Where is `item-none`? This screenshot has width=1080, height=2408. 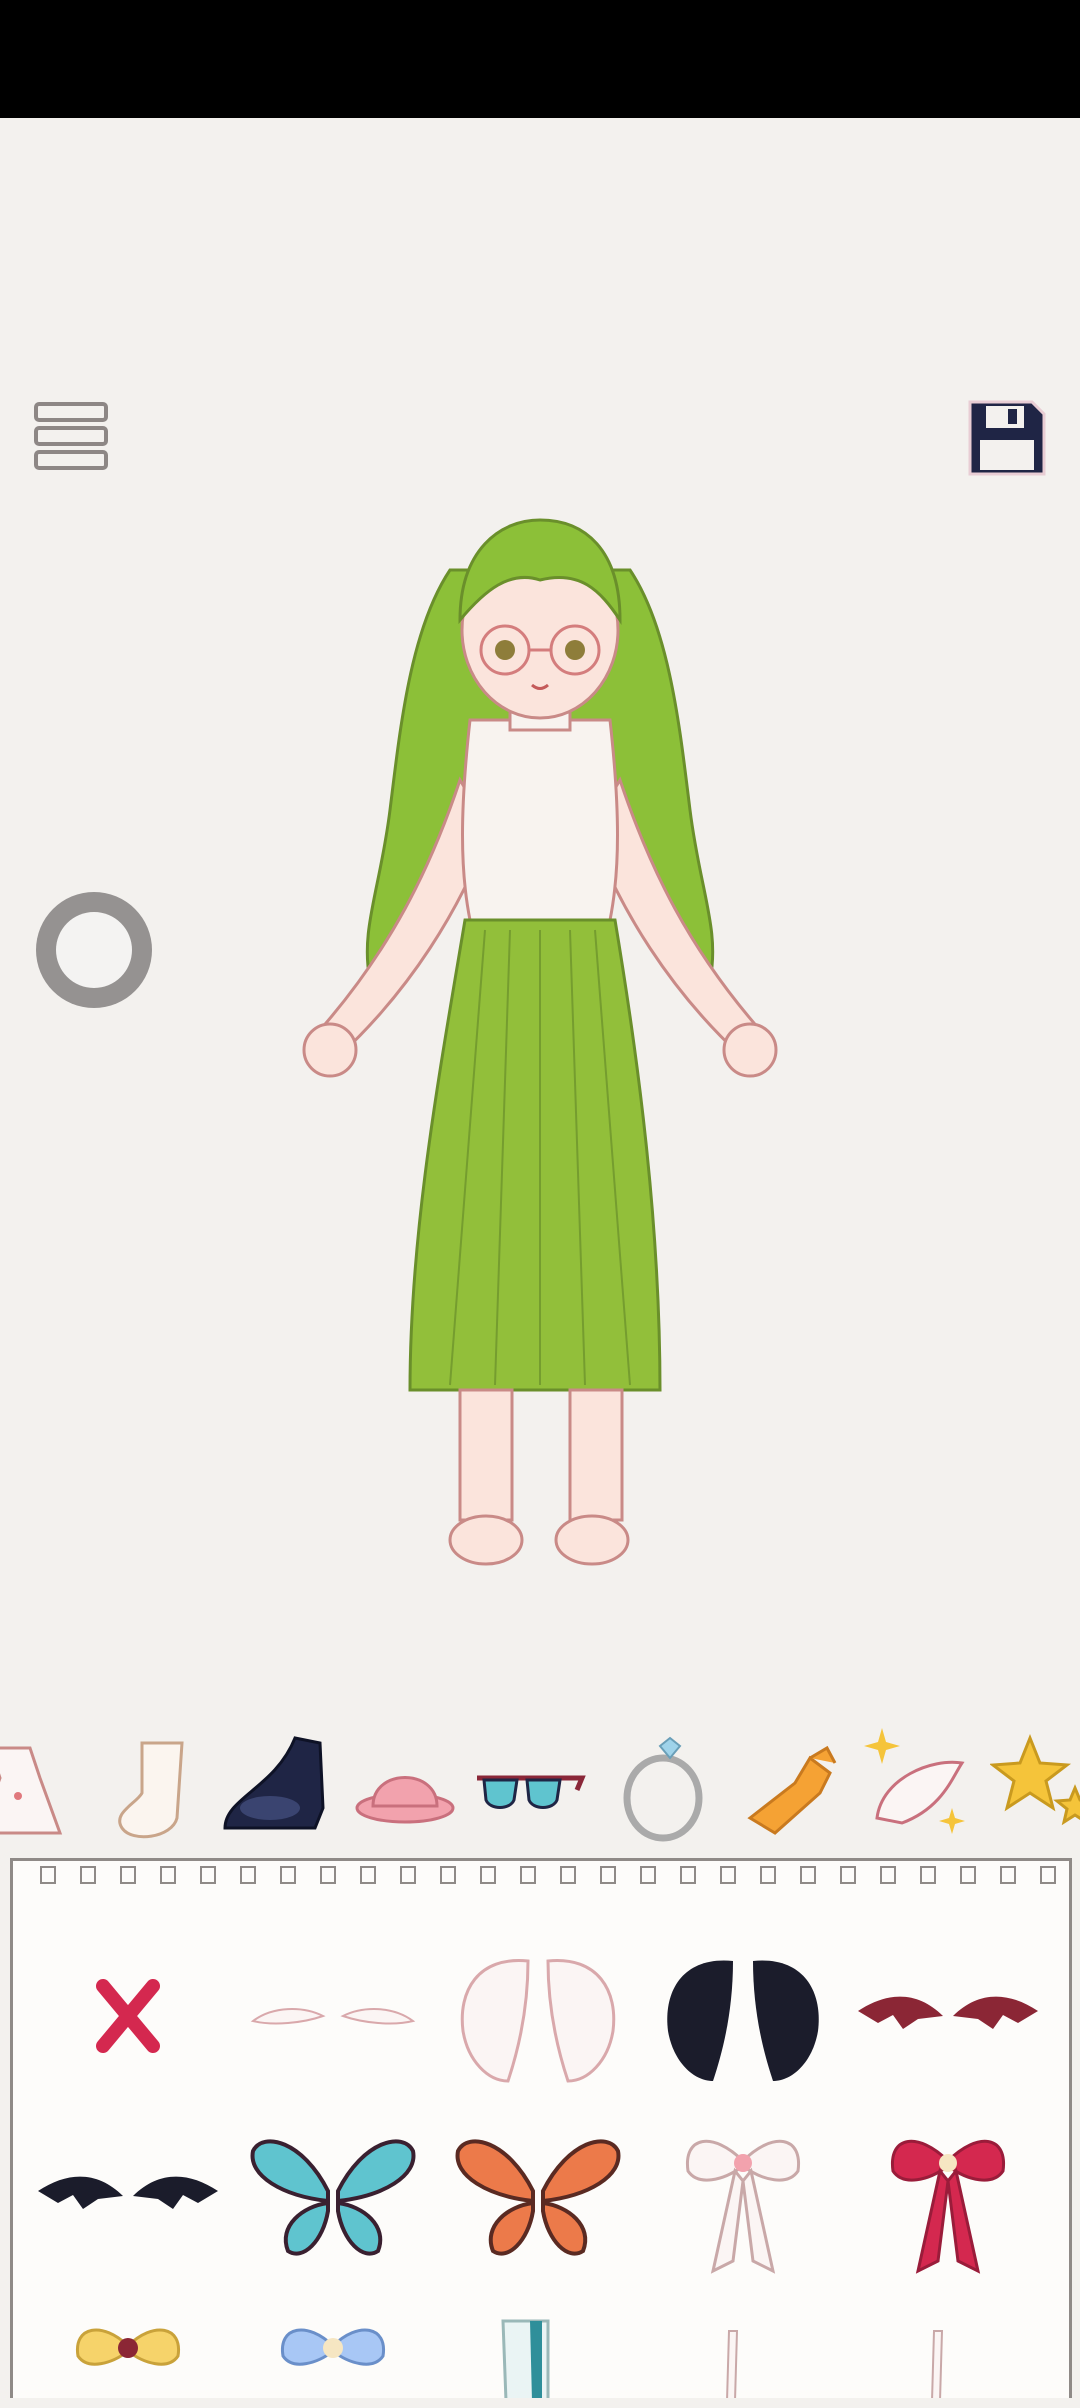 item-none is located at coordinates (128, 2016).